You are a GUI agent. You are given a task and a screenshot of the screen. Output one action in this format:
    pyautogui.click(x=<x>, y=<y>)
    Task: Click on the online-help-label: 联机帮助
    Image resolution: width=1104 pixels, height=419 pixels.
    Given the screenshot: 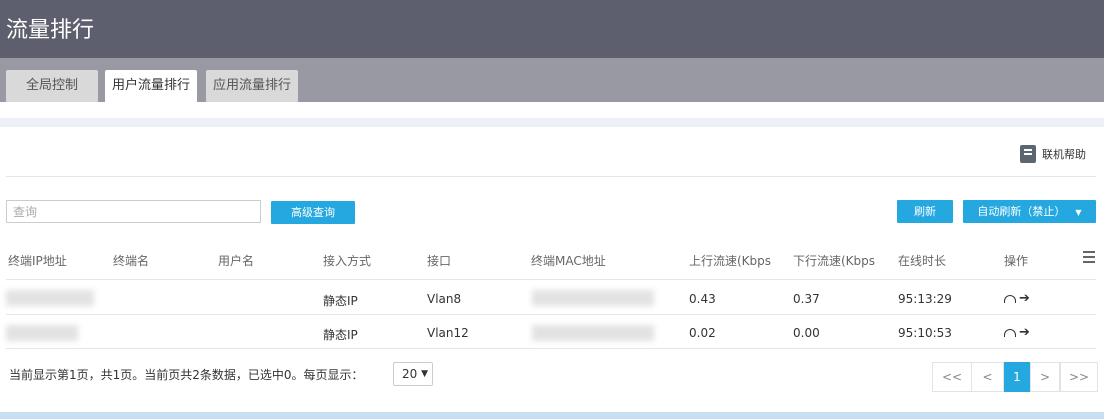 What is the action you would take?
    pyautogui.click(x=1064, y=154)
    